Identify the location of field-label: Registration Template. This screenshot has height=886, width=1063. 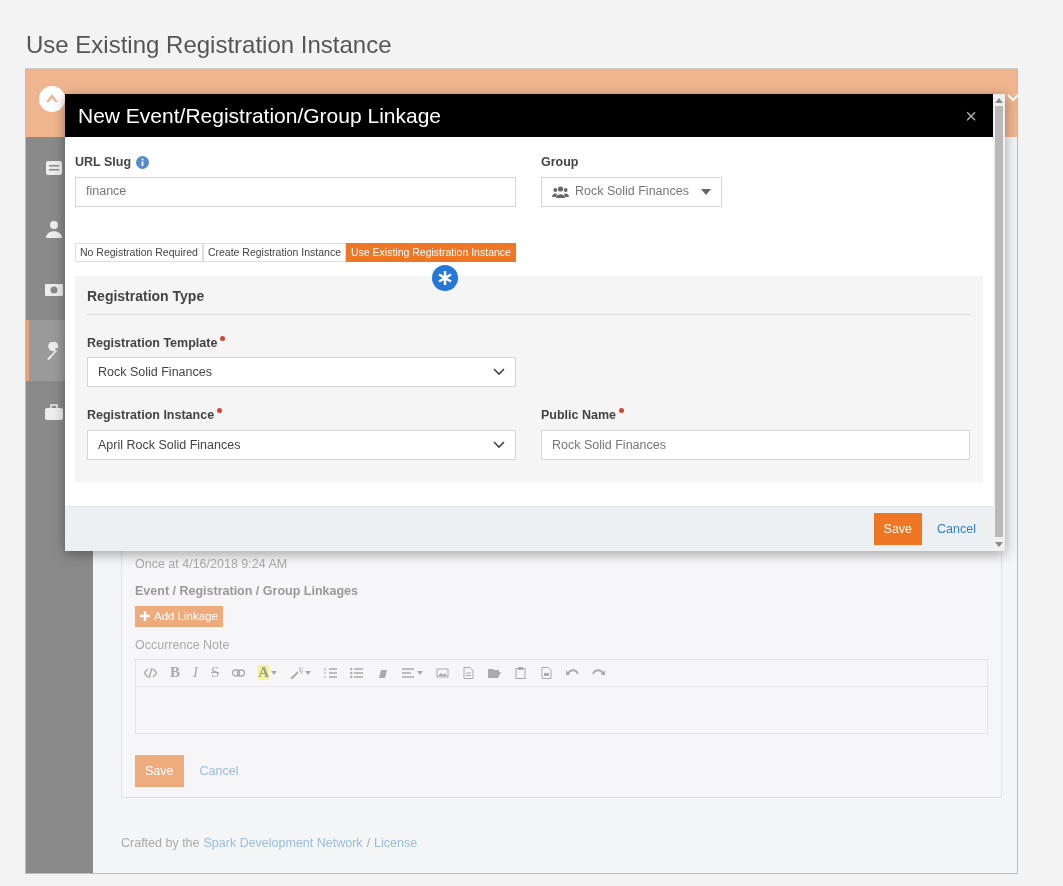
(152, 343).